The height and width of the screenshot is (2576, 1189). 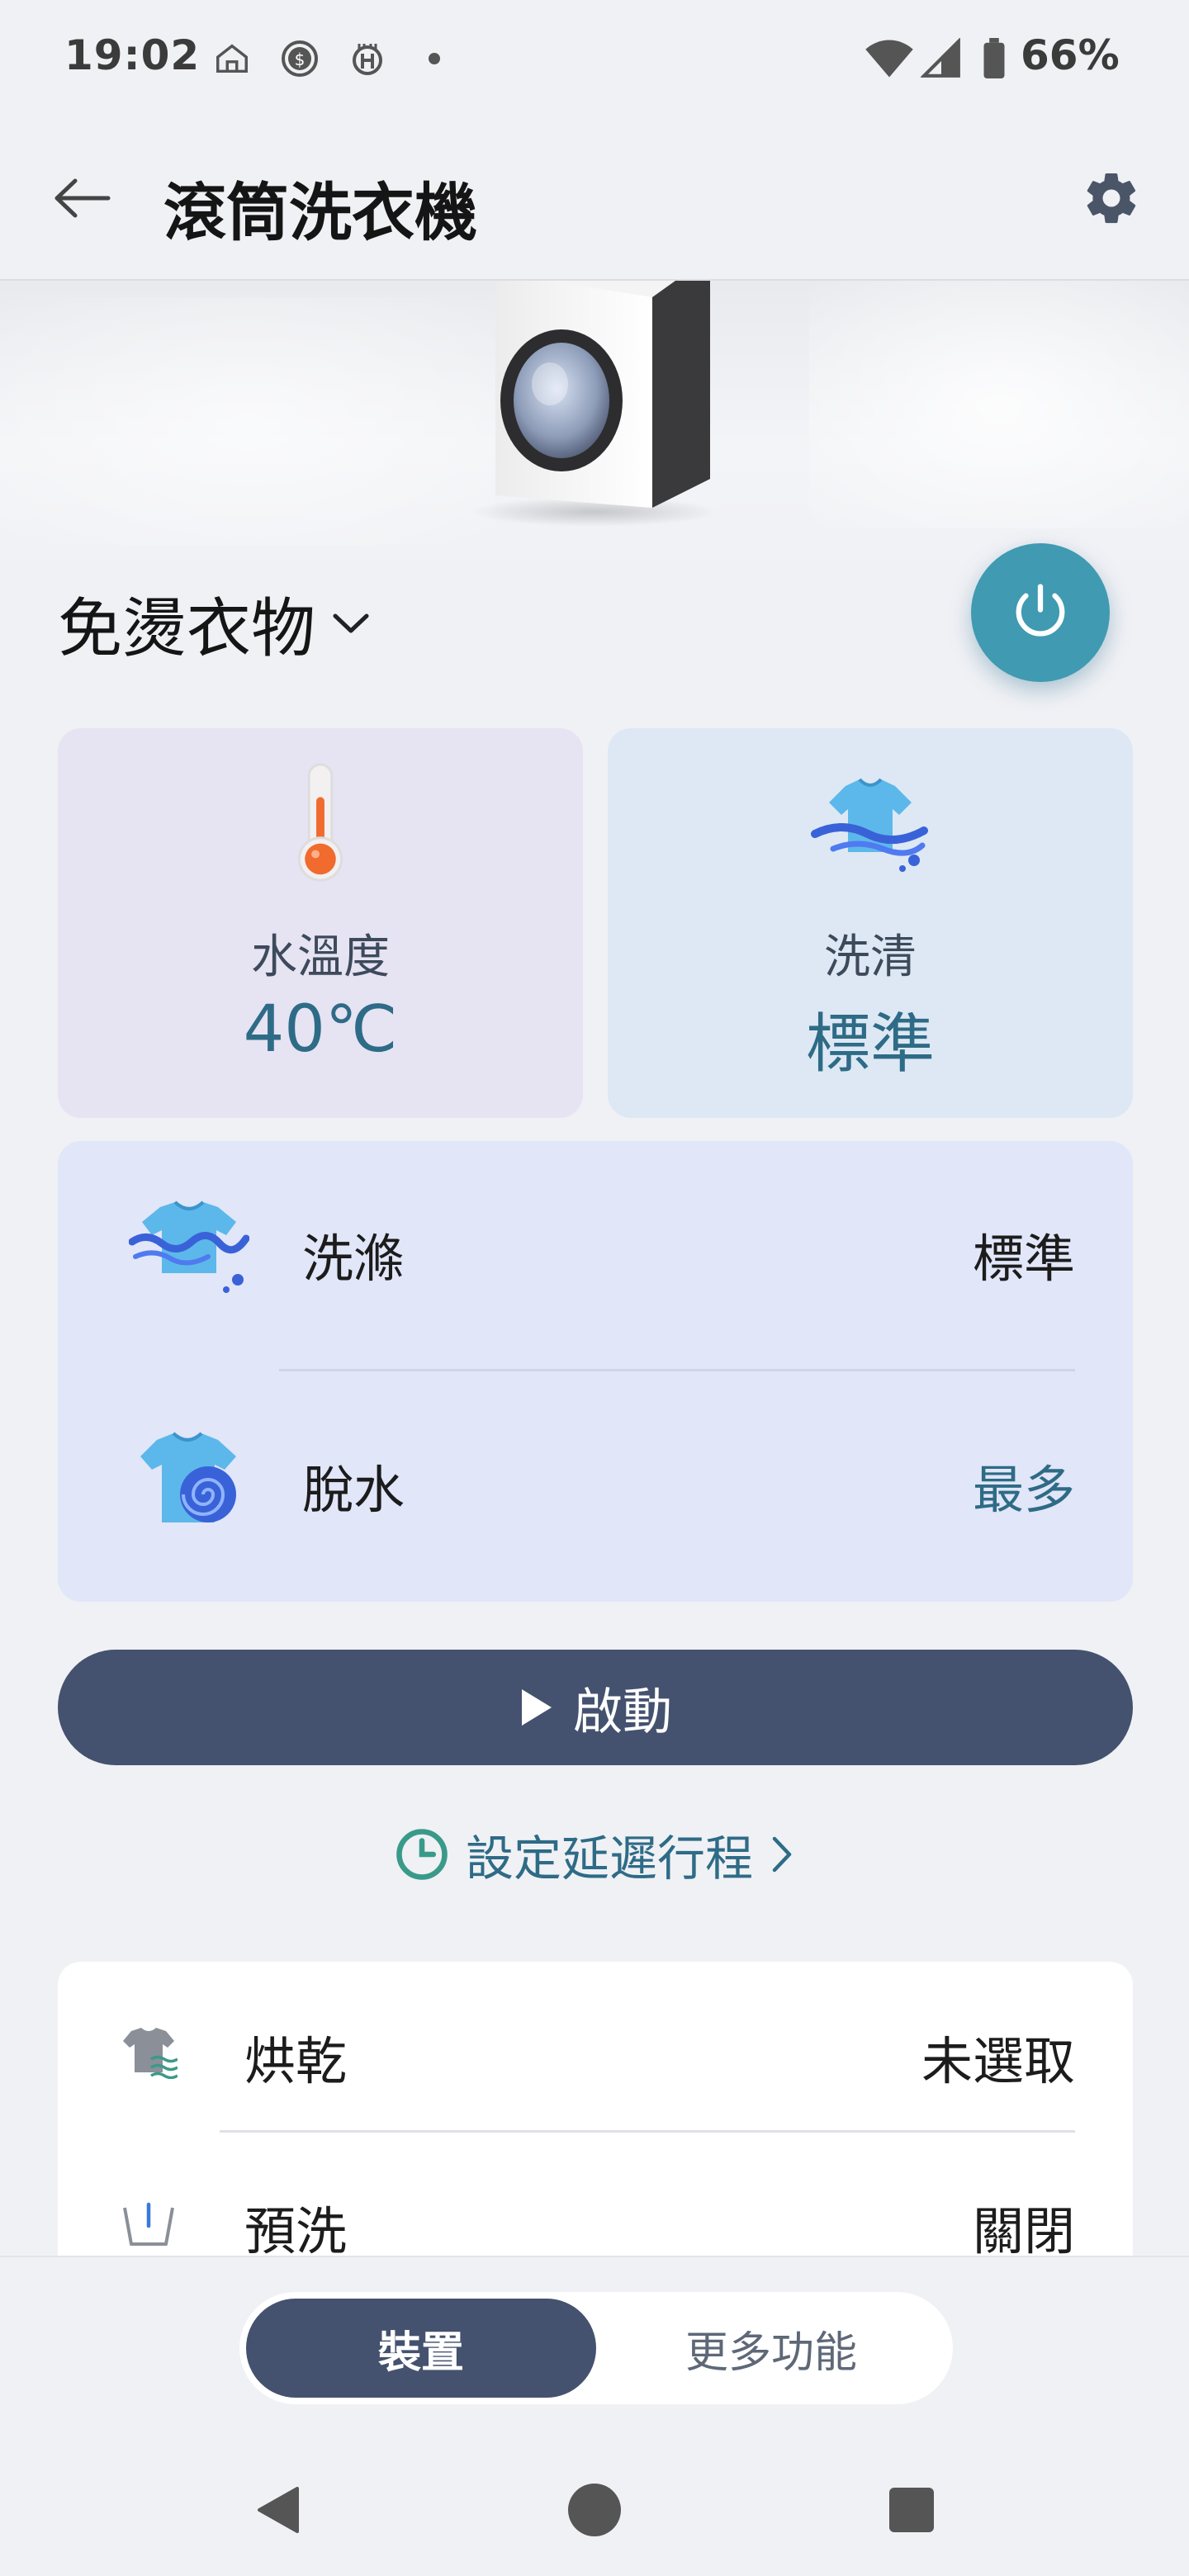 I want to click on delay-label: 設定延遲行程, so click(x=609, y=1858).